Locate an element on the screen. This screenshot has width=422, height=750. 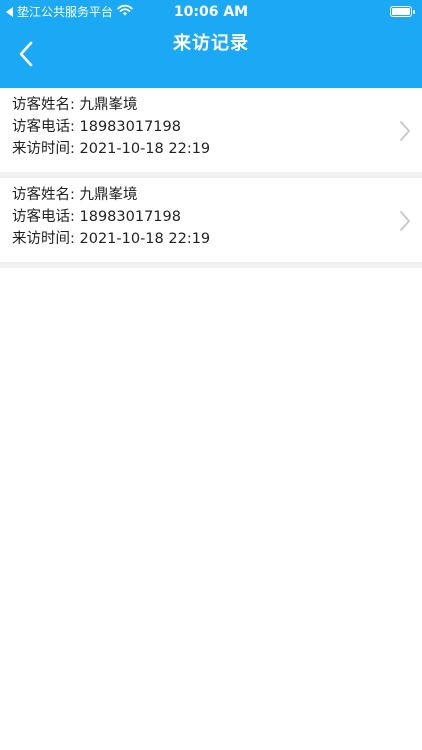
status-time: 10:06 AM is located at coordinates (211, 12).